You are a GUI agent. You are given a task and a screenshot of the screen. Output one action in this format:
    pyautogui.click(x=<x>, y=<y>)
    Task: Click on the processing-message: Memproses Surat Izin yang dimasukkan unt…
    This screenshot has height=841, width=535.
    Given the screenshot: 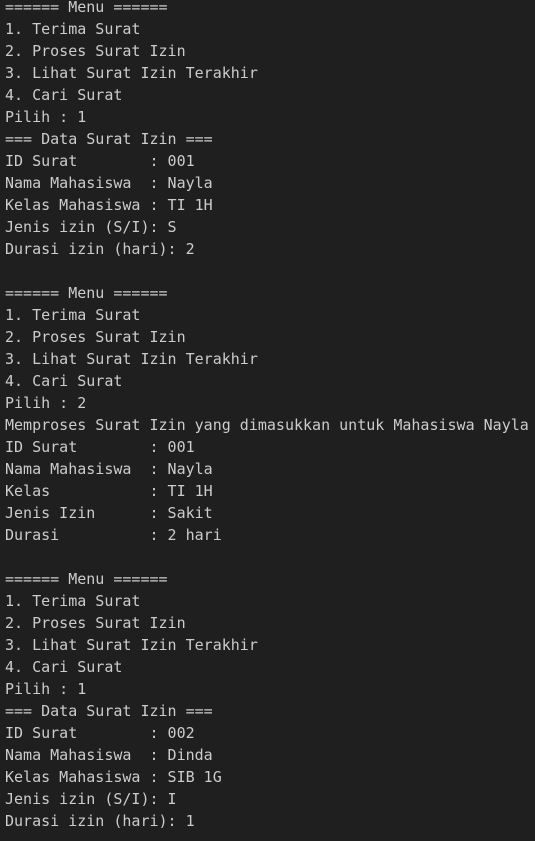 What is the action you would take?
    pyautogui.click(x=267, y=425)
    